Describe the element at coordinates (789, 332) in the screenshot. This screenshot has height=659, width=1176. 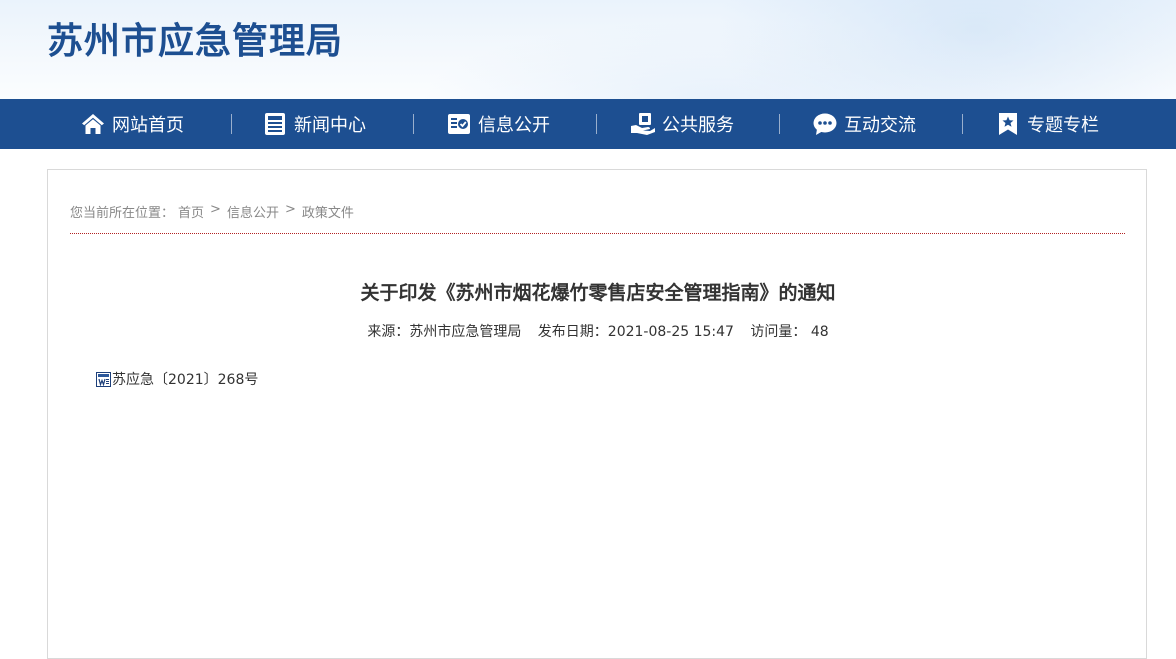
I see `article-views: 访问量： 48` at that location.